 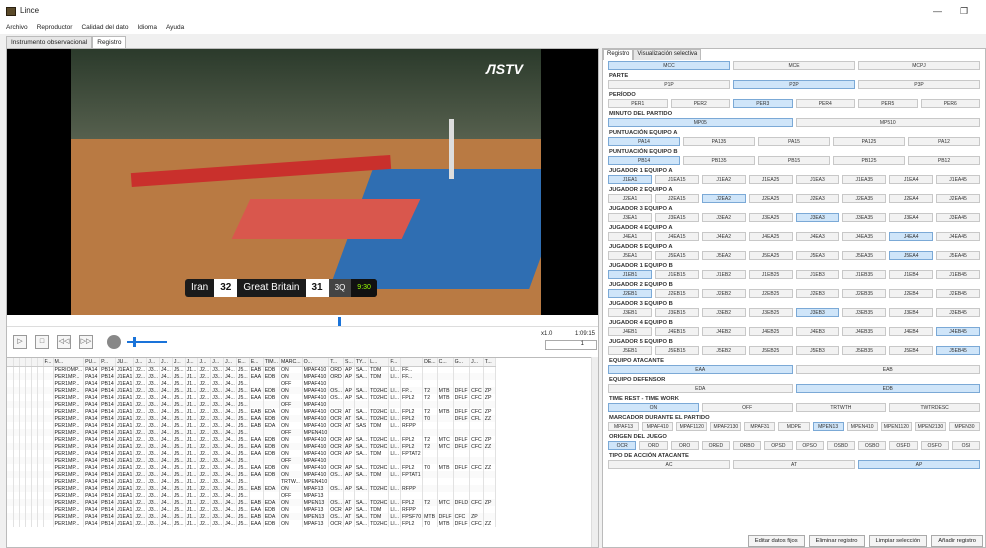 I want to click on category-button: MPAF2130, so click(x=726, y=426).